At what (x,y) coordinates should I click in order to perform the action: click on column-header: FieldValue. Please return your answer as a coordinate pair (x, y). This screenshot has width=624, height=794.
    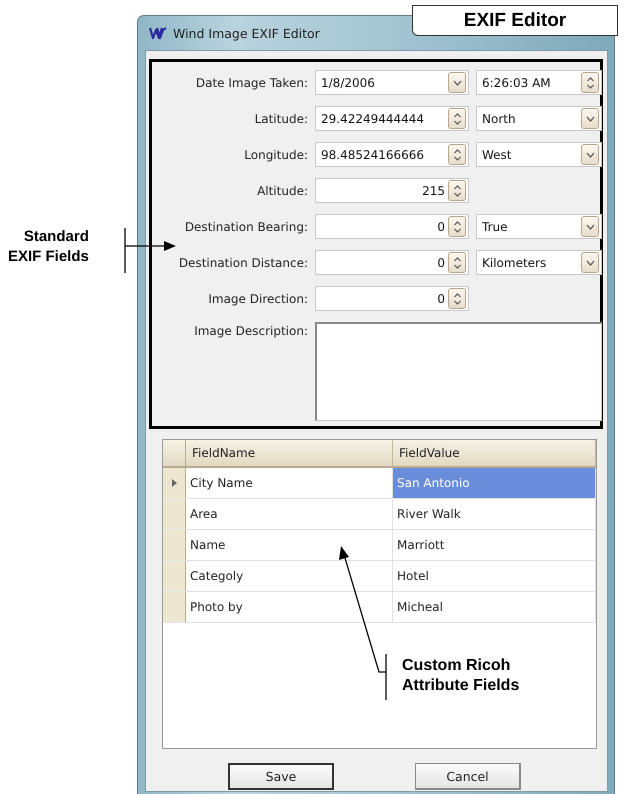
    Looking at the image, I should click on (494, 453).